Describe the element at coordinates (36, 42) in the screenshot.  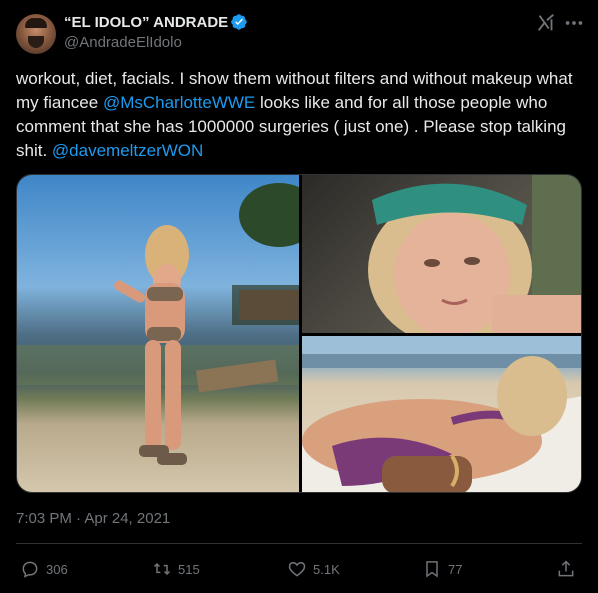
I see `avatar-beard` at that location.